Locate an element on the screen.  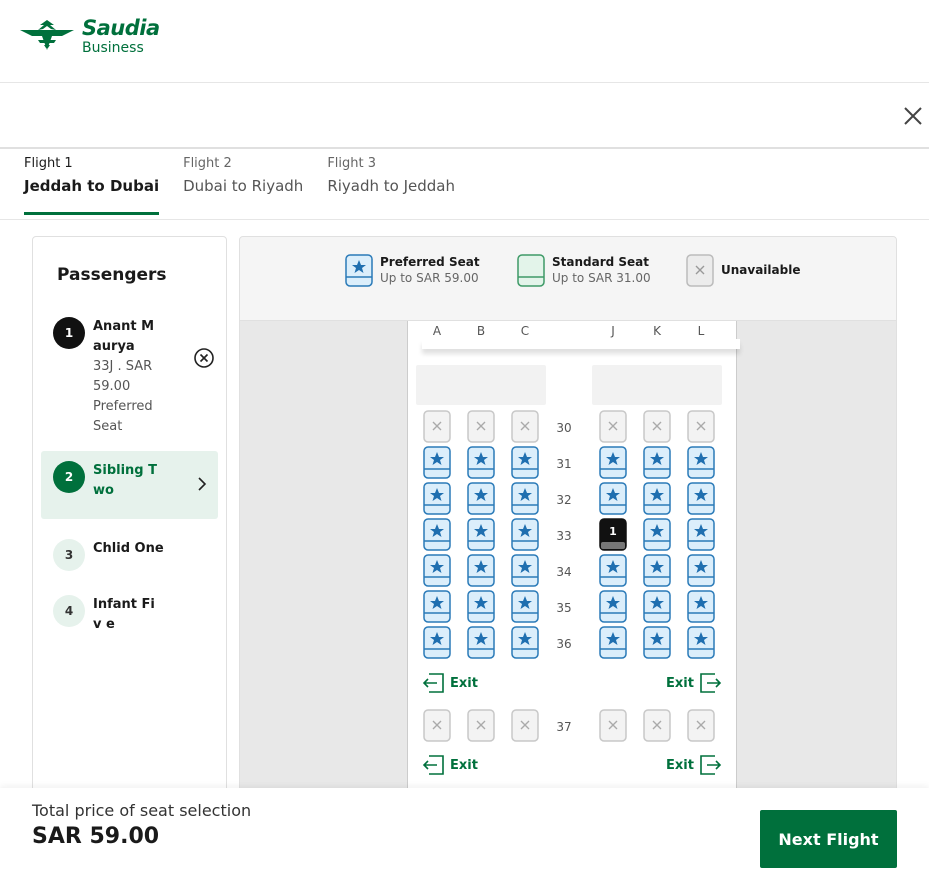
tabs-divider is located at coordinates (464, 219).